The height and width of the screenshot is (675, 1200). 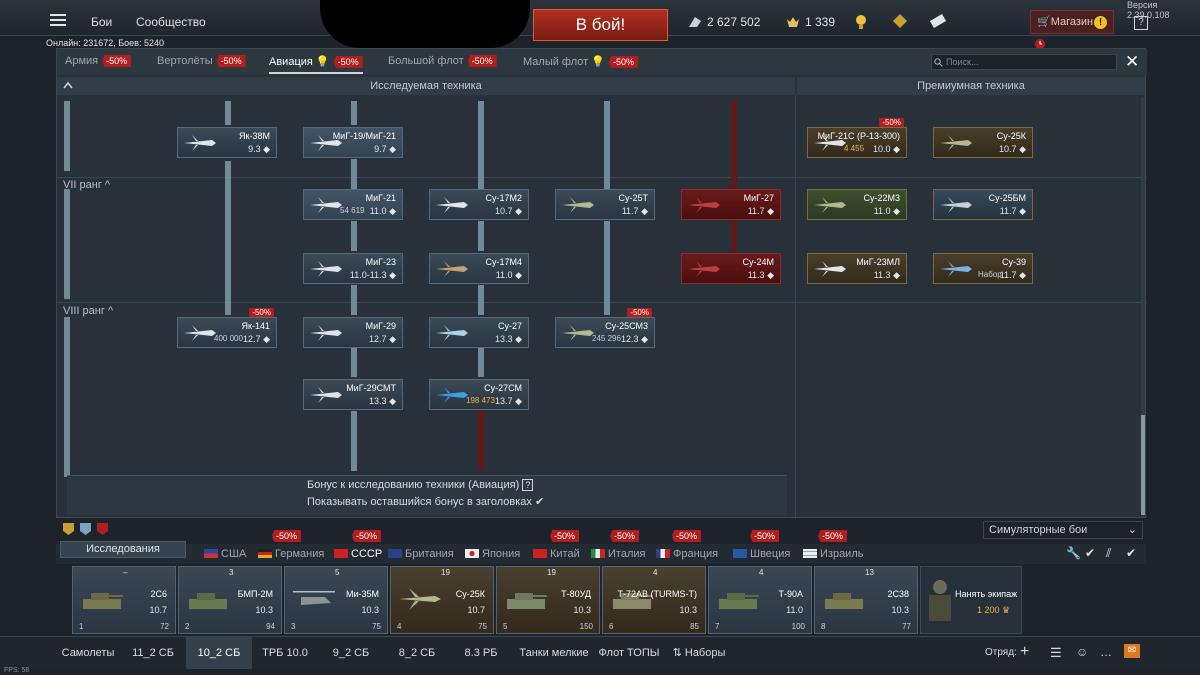 What do you see at coordinates (983, 204) in the screenshot?
I see `vehicle-su-25bm: Су-25БМ 11.7 ◆` at bounding box center [983, 204].